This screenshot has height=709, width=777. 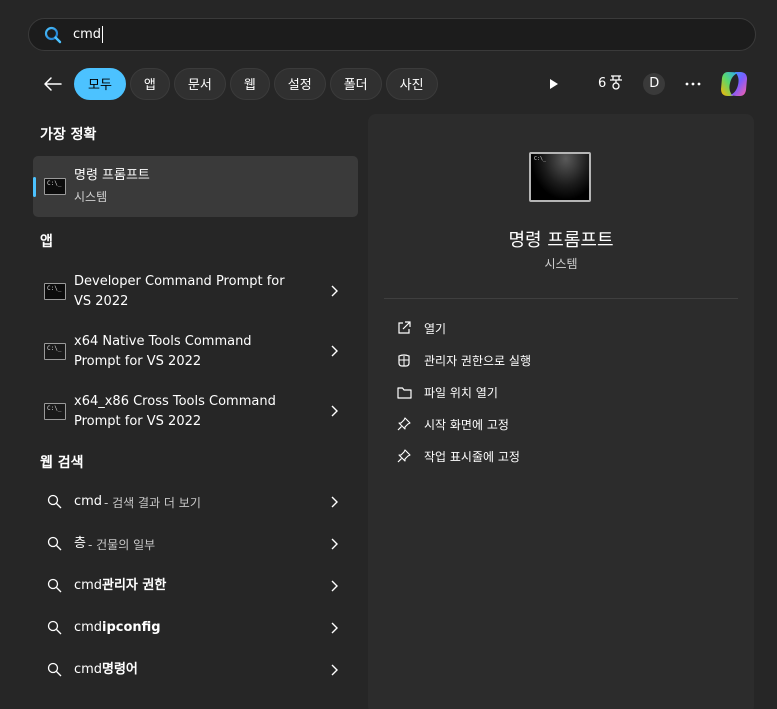 I want to click on web-search-heading: 웹 검색, so click(x=62, y=463).